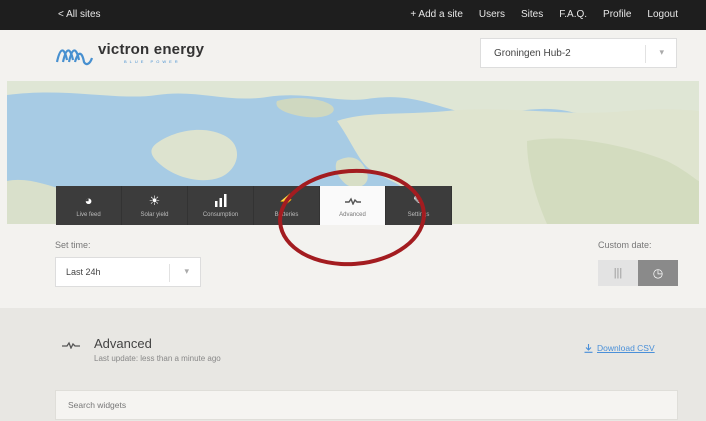 Image resolution: width=706 pixels, height=421 pixels. Describe the element at coordinates (123, 343) in the screenshot. I see `panel-title: Advanced` at that location.